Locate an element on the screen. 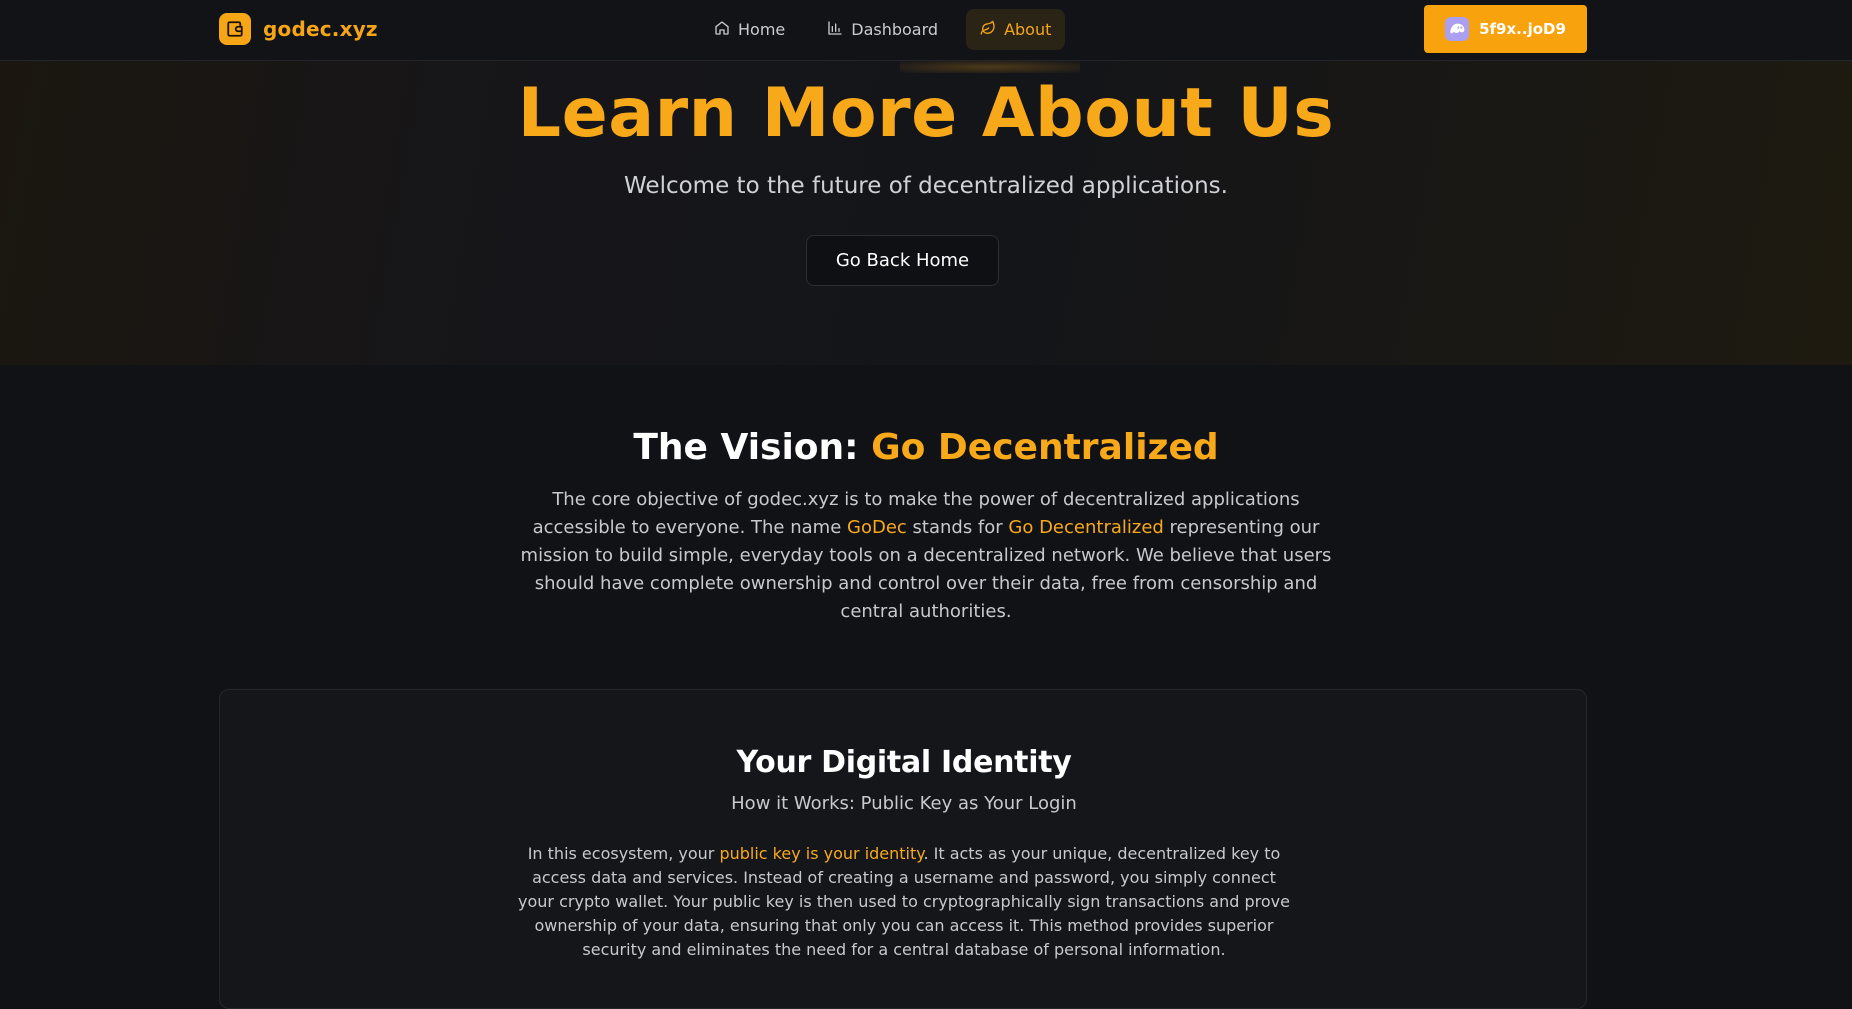 This screenshot has height=1009, width=1852. nav-item-home: Home is located at coordinates (749, 29).